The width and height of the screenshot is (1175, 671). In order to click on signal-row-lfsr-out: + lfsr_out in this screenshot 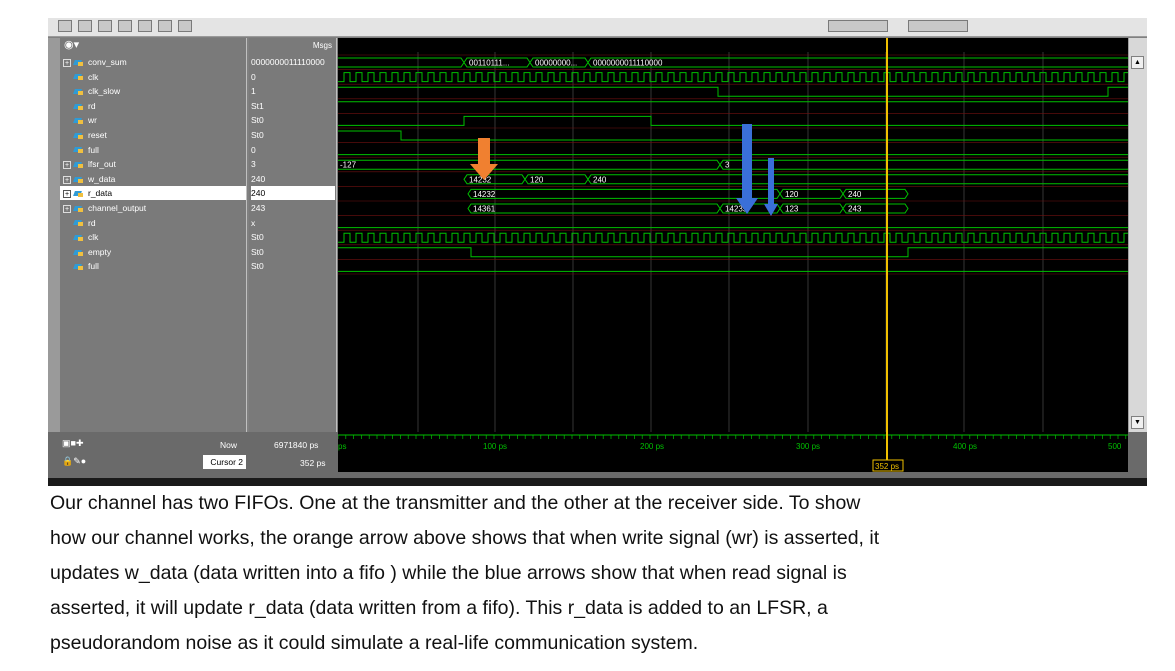, I will do `click(153, 164)`.